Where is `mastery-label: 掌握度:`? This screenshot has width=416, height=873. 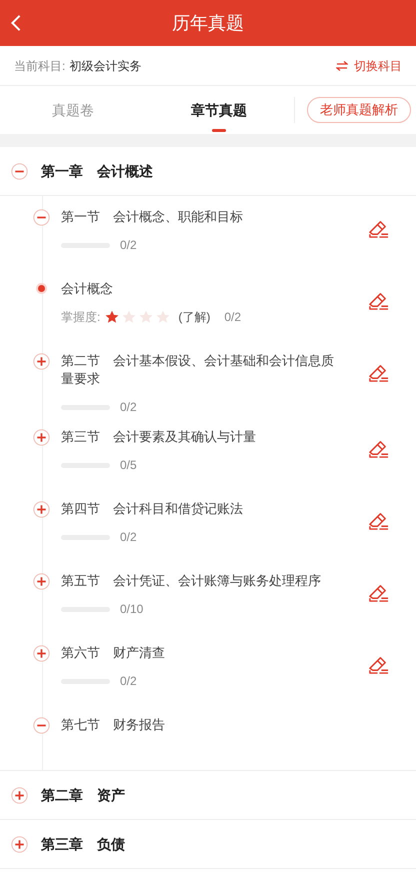 mastery-label: 掌握度: is located at coordinates (80, 317).